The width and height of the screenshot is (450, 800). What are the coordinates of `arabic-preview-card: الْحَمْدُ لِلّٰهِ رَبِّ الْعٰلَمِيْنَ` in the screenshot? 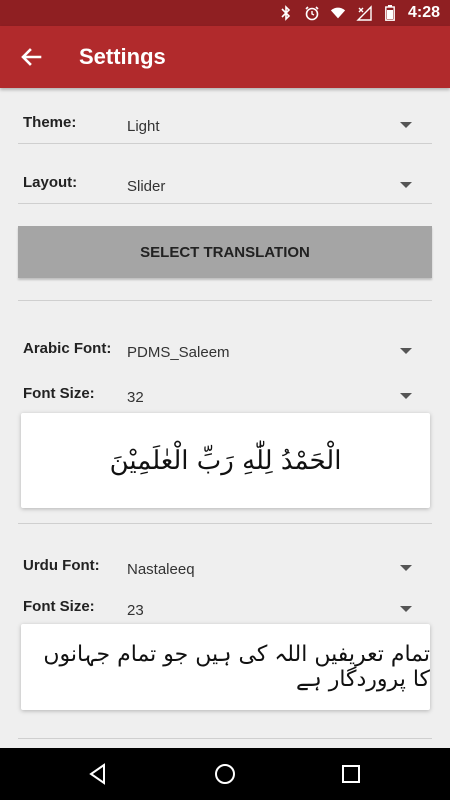 It's located at (225, 460).